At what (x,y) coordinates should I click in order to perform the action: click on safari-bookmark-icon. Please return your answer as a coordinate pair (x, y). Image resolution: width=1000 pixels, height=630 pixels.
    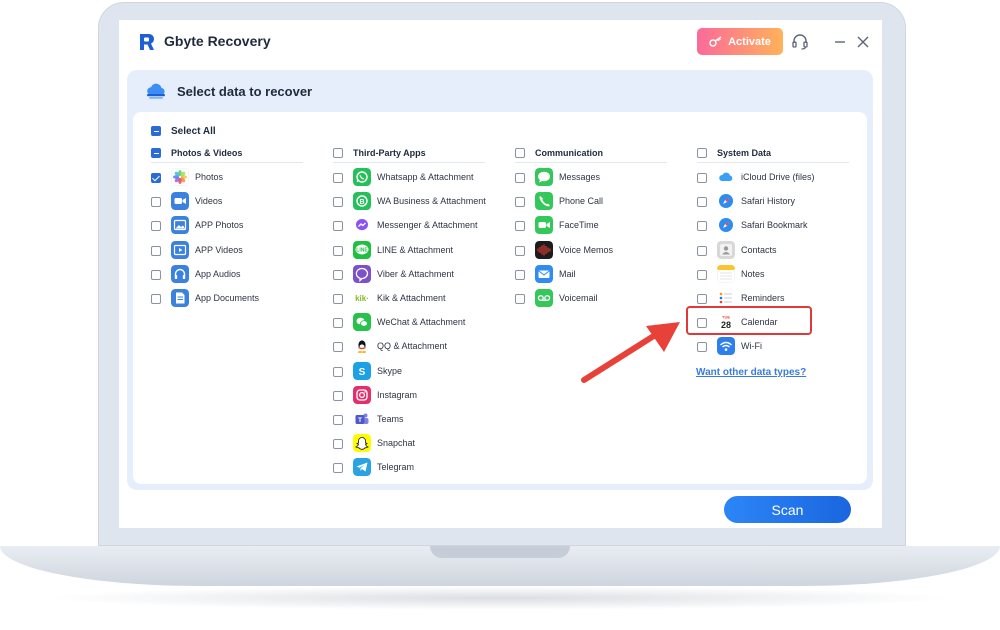
    Looking at the image, I should click on (726, 225).